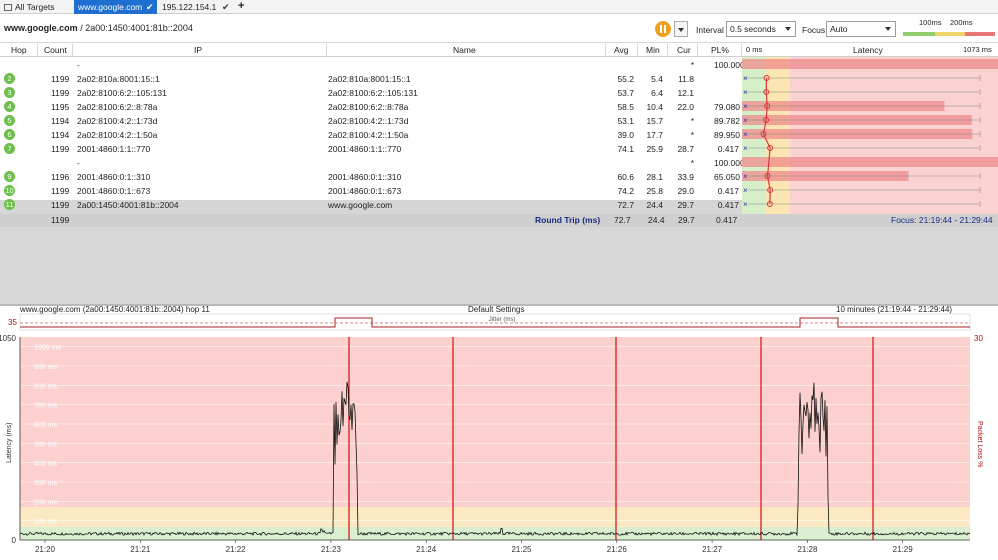 The image size is (998, 560). Describe the element at coordinates (621, 50) in the screenshot. I see `col-avg: Avg` at that location.